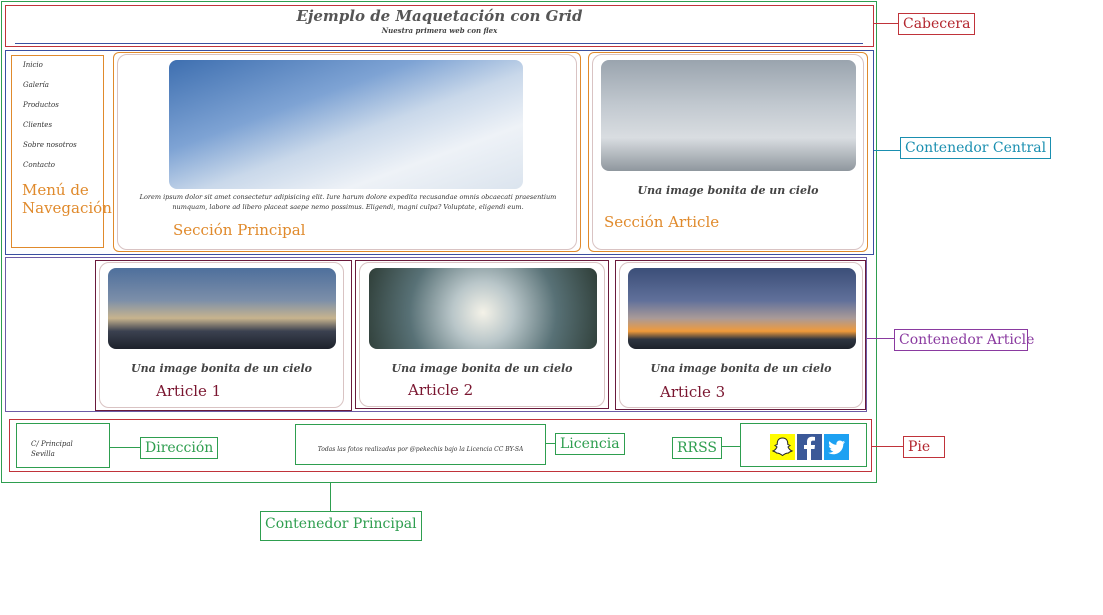  I want to click on central-annotation: Contenedor Central, so click(976, 148).